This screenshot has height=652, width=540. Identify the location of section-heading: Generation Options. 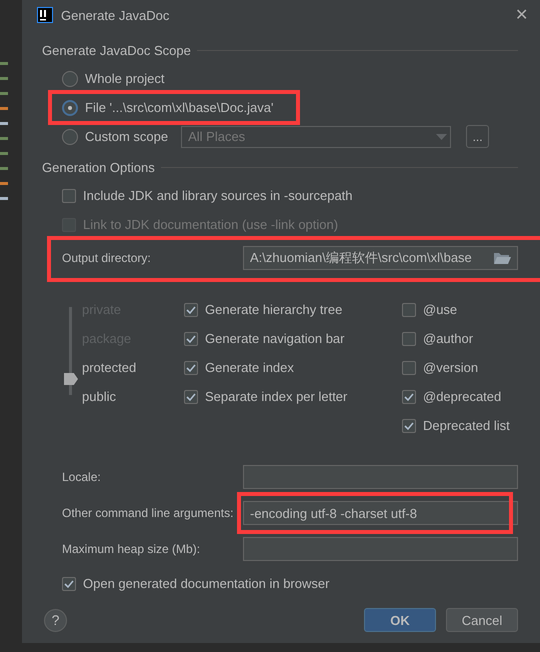
(98, 167).